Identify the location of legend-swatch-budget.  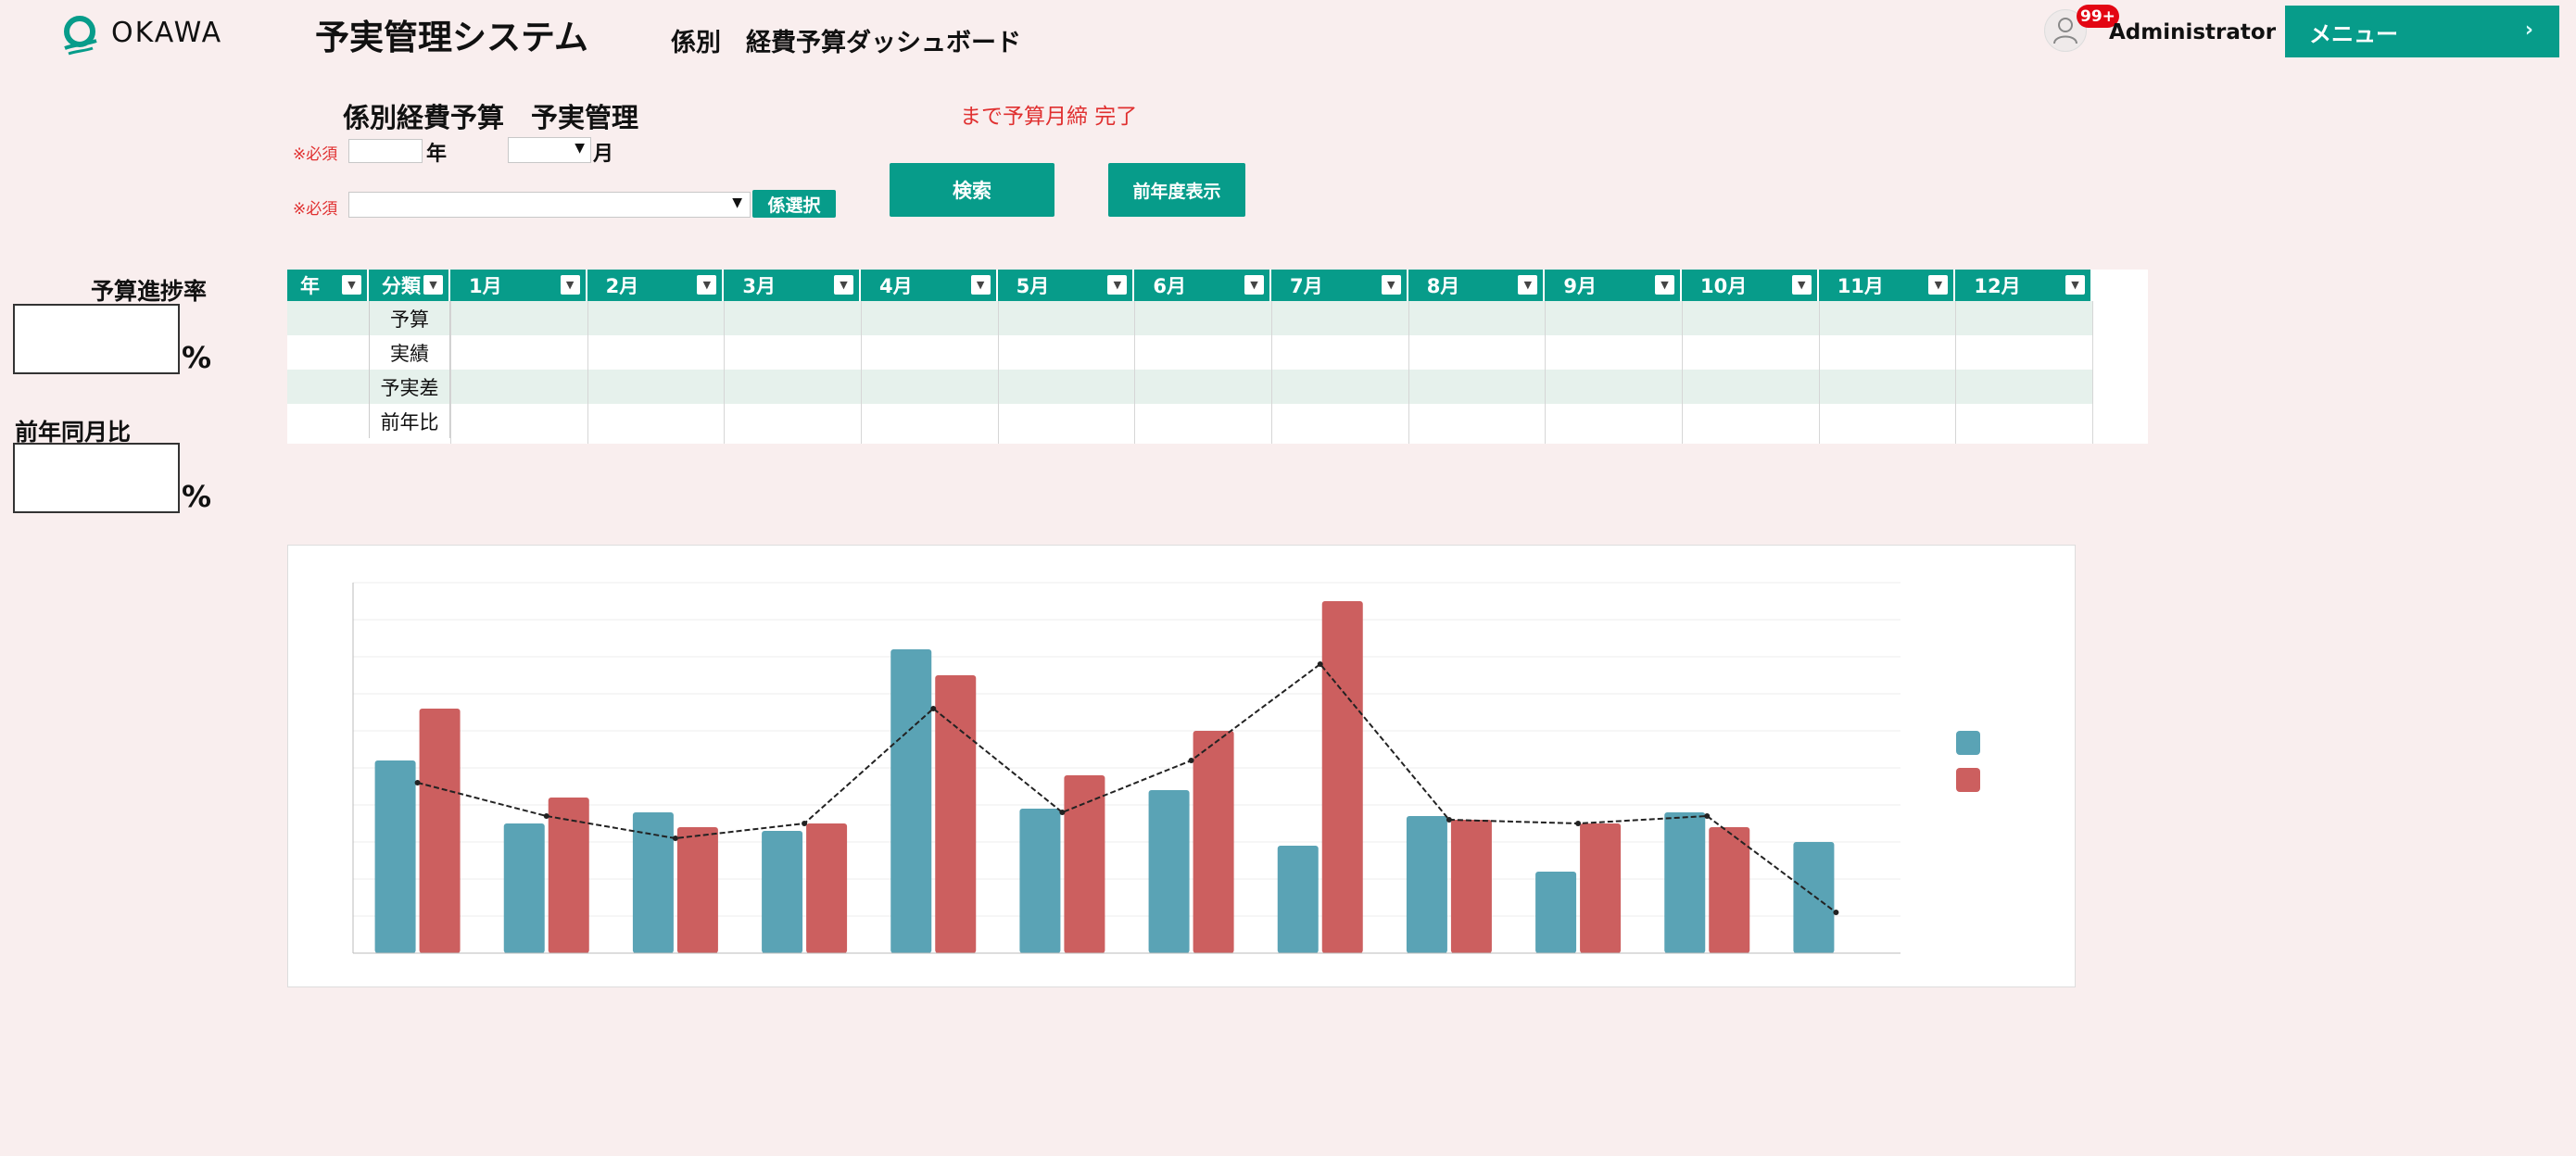
(1968, 743).